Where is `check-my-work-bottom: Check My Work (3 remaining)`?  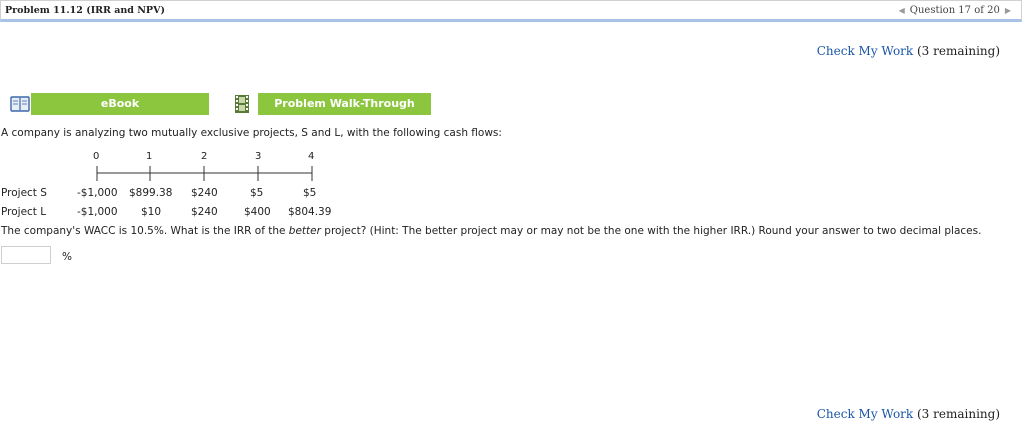 check-my-work-bottom: Check My Work (3 remaining) is located at coordinates (908, 414).